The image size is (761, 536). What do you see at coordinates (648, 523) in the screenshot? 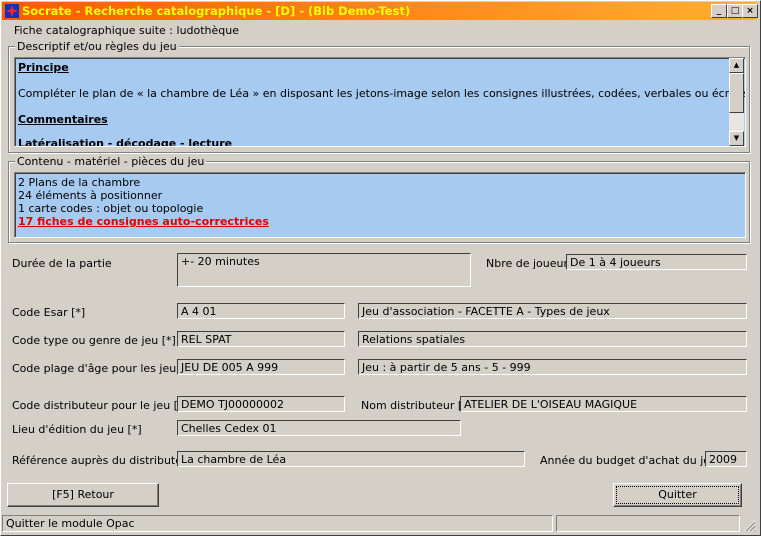
I see `status-panel` at bounding box center [648, 523].